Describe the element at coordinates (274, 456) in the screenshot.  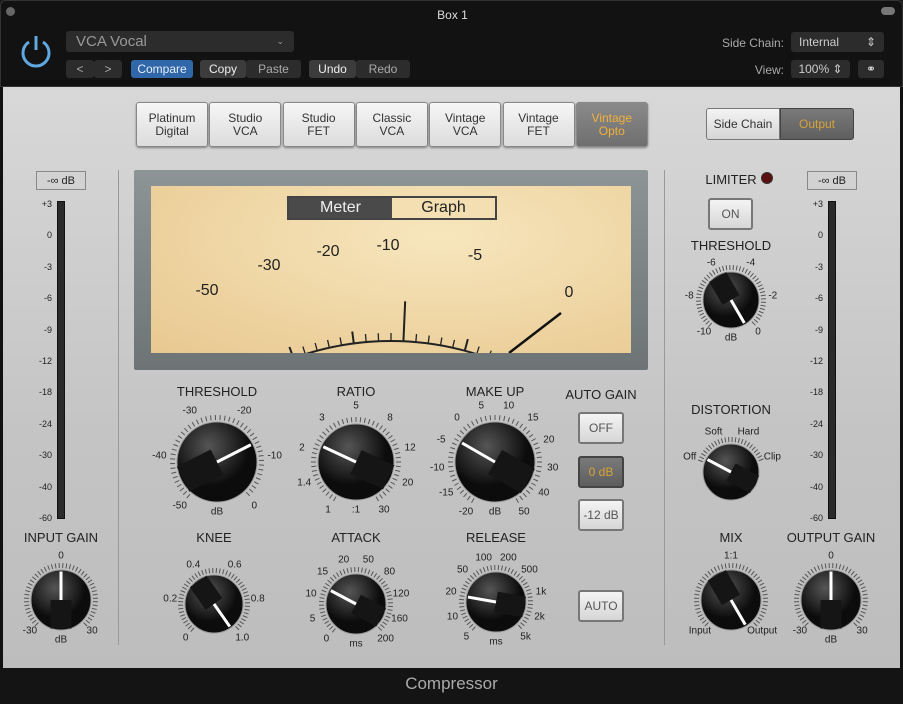
I see `threshold-tick-label: -10` at that location.